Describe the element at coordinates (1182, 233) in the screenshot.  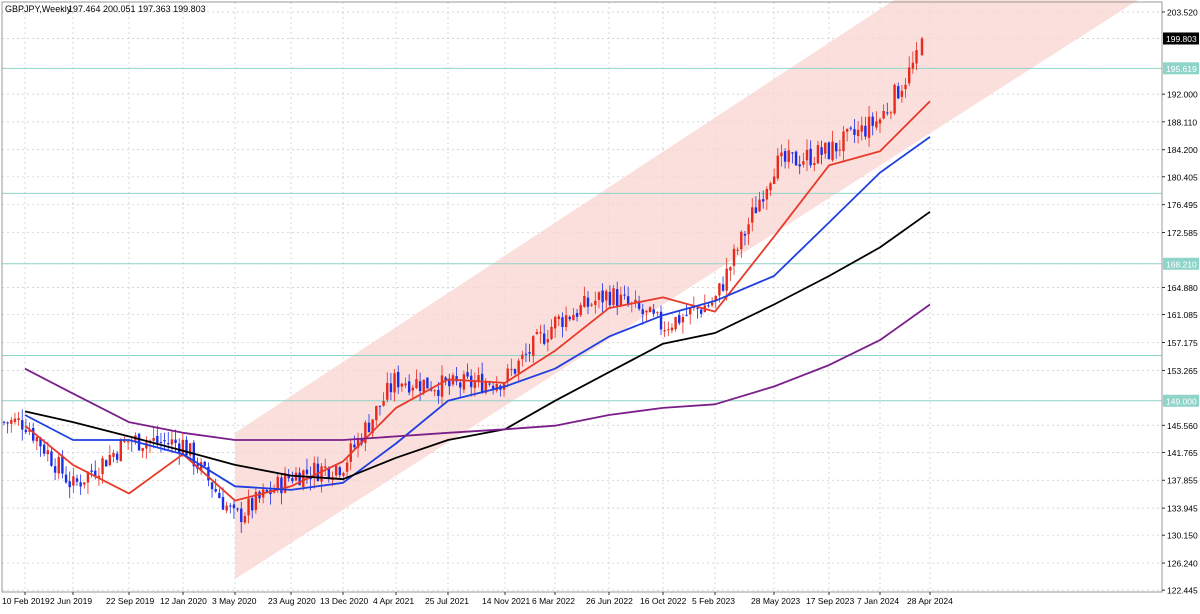
I see `y-tick-label: 172.585` at that location.